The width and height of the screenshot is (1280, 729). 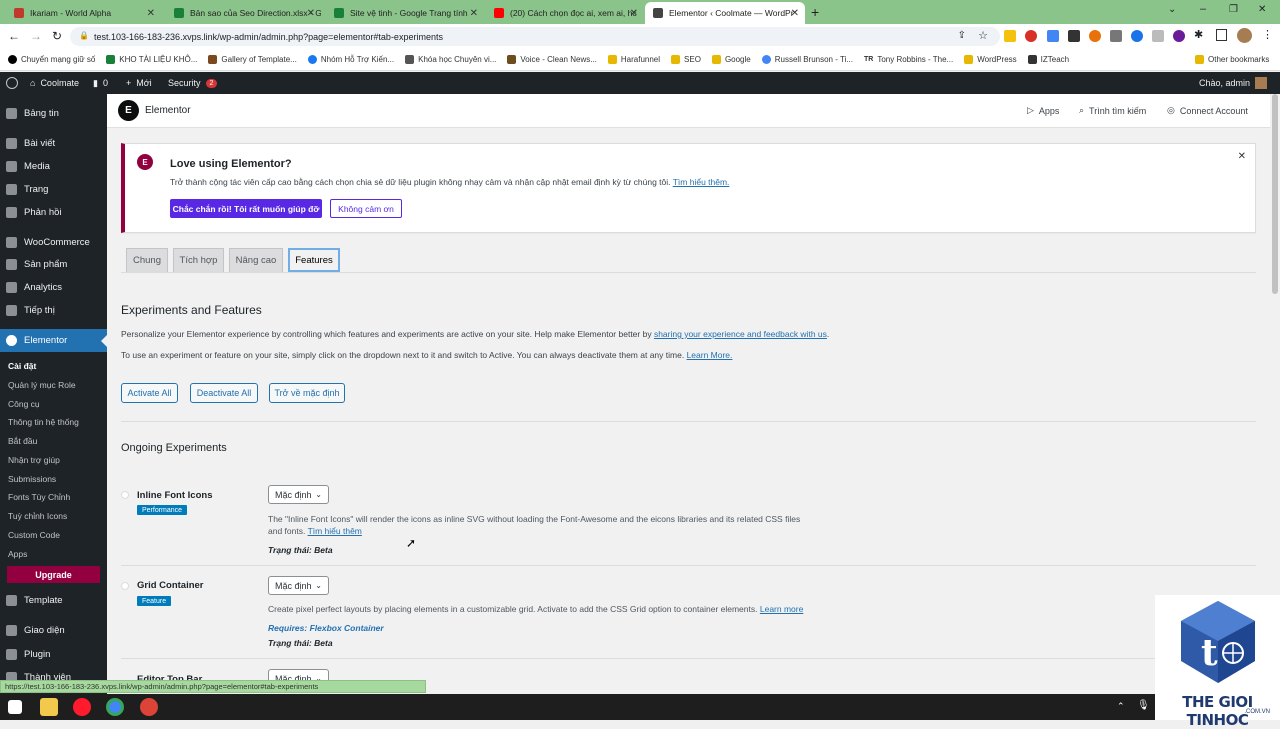 What do you see at coordinates (115, 707) in the screenshot?
I see `chrome-icon` at bounding box center [115, 707].